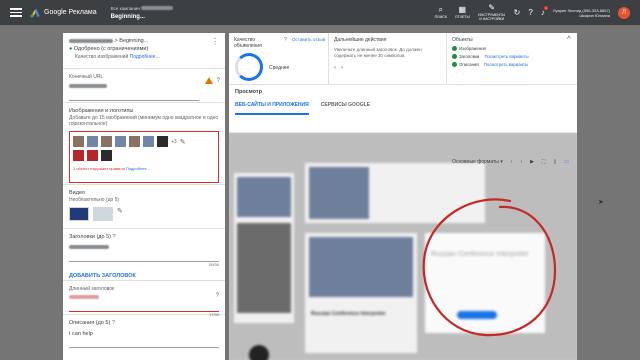 The height and width of the screenshot is (360, 640). I want to click on chevron-up-icon: ˄, so click(569, 38).